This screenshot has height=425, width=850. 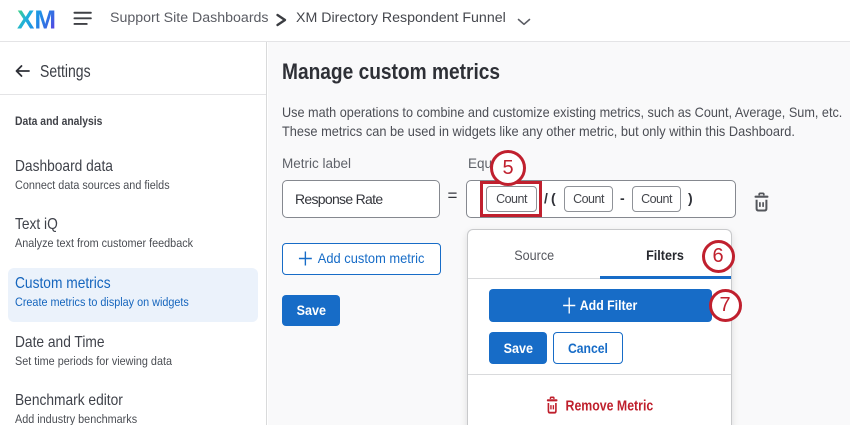 What do you see at coordinates (36, 19) in the screenshot?
I see `svg-text: XM` at bounding box center [36, 19].